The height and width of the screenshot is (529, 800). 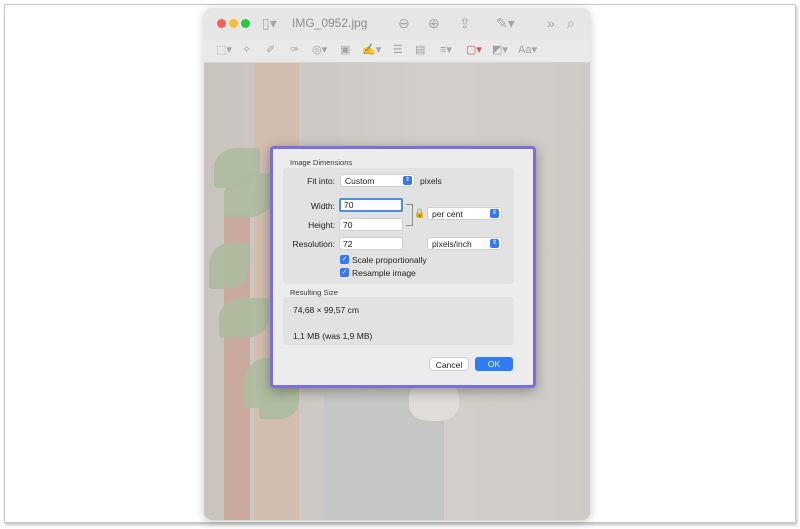 What do you see at coordinates (452, 244) in the screenshot?
I see `resolution-unit-value: pixels/inch` at bounding box center [452, 244].